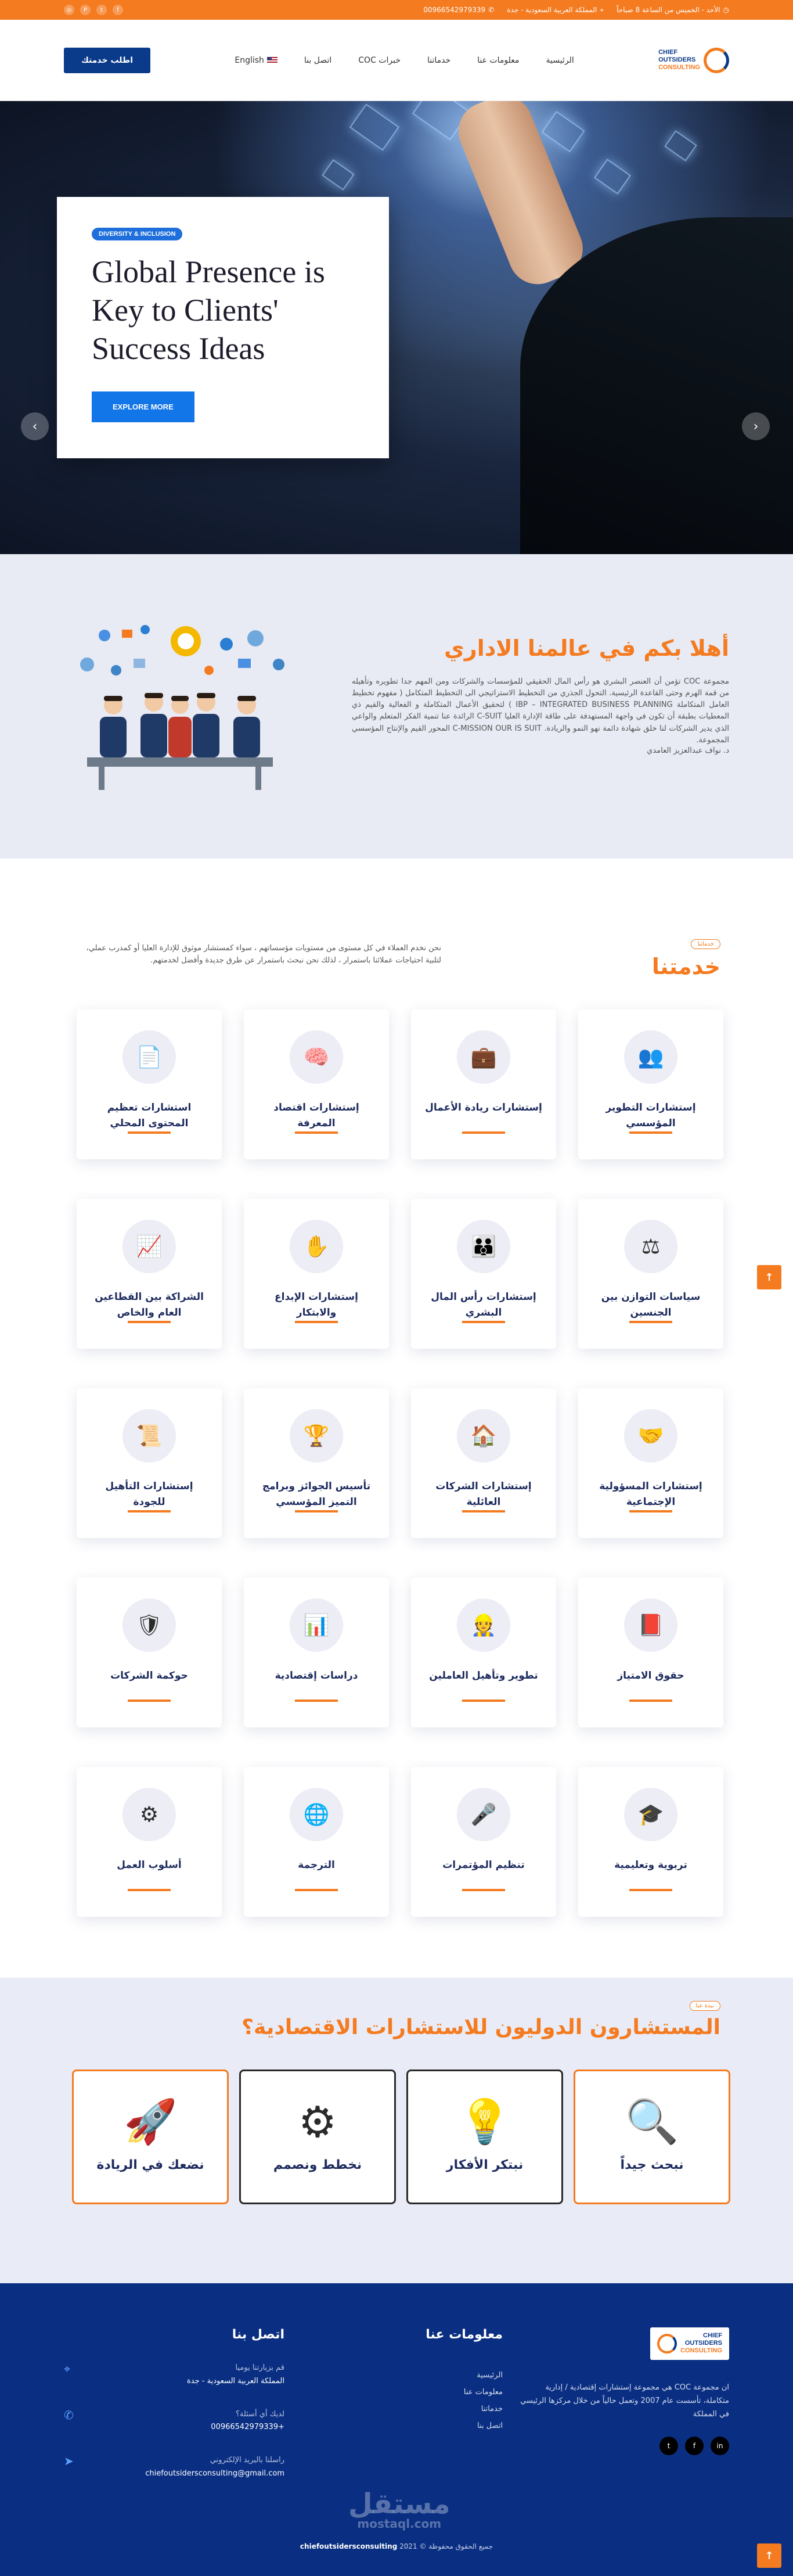 The width and height of the screenshot is (793, 2576). I want to click on service-card: 🌐 الترجمة, so click(316, 1842).